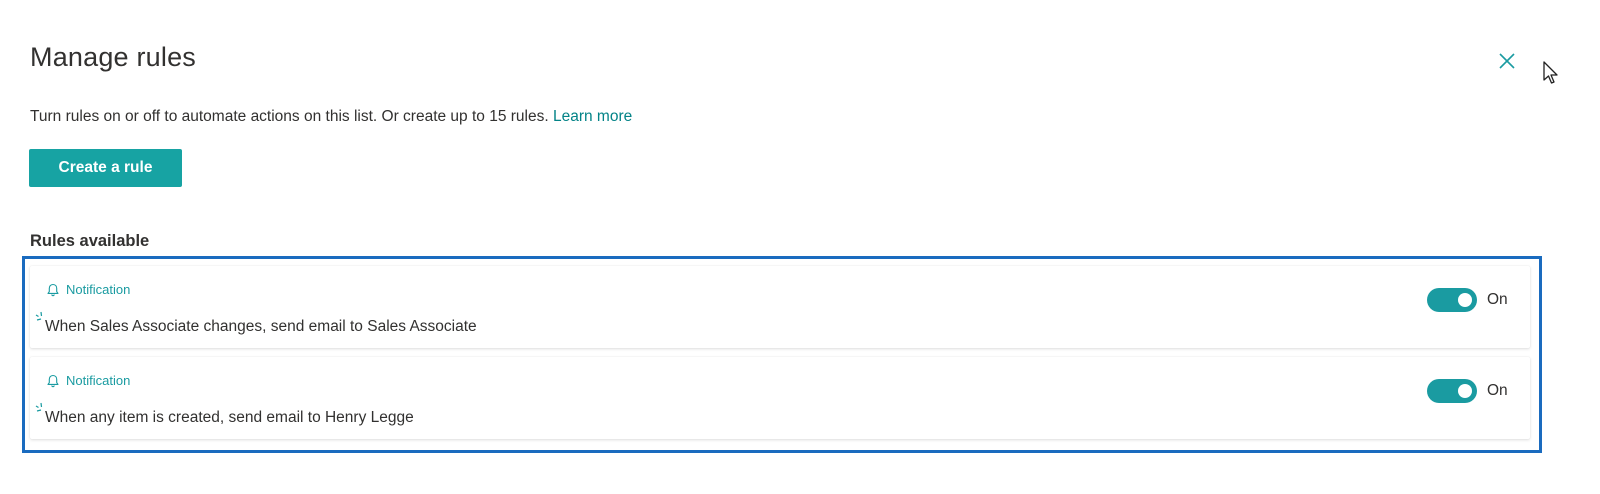 This screenshot has width=1600, height=494. Describe the element at coordinates (592, 116) in the screenshot. I see `learn-more-link: Learn more` at that location.